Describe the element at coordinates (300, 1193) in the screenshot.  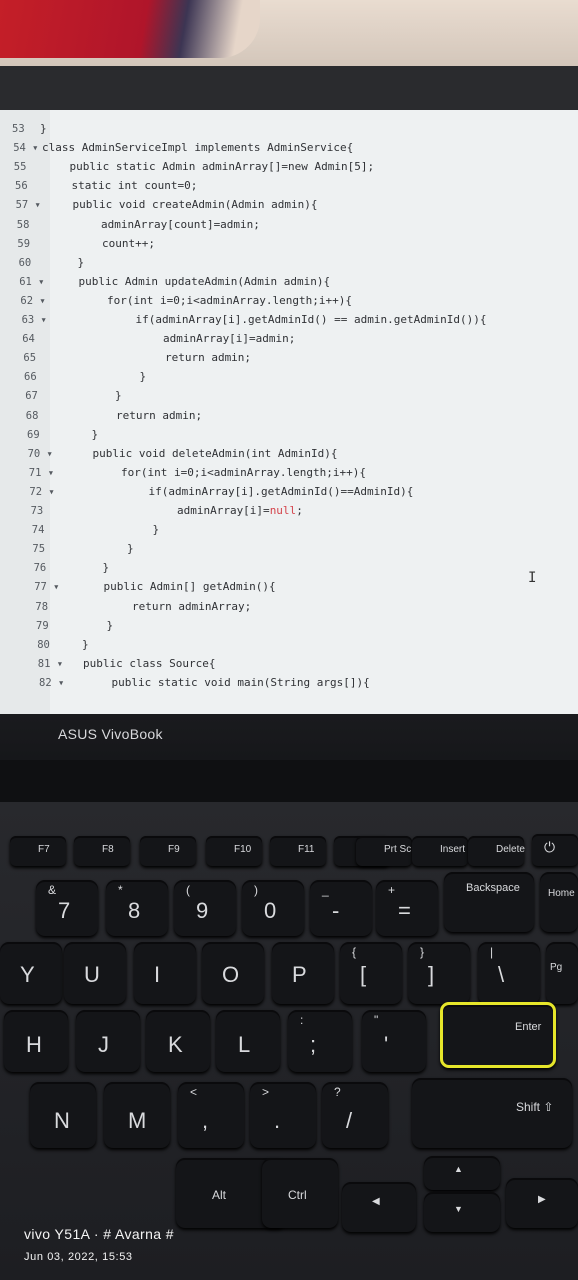
I see `key-ctrl: Ctrl` at that location.